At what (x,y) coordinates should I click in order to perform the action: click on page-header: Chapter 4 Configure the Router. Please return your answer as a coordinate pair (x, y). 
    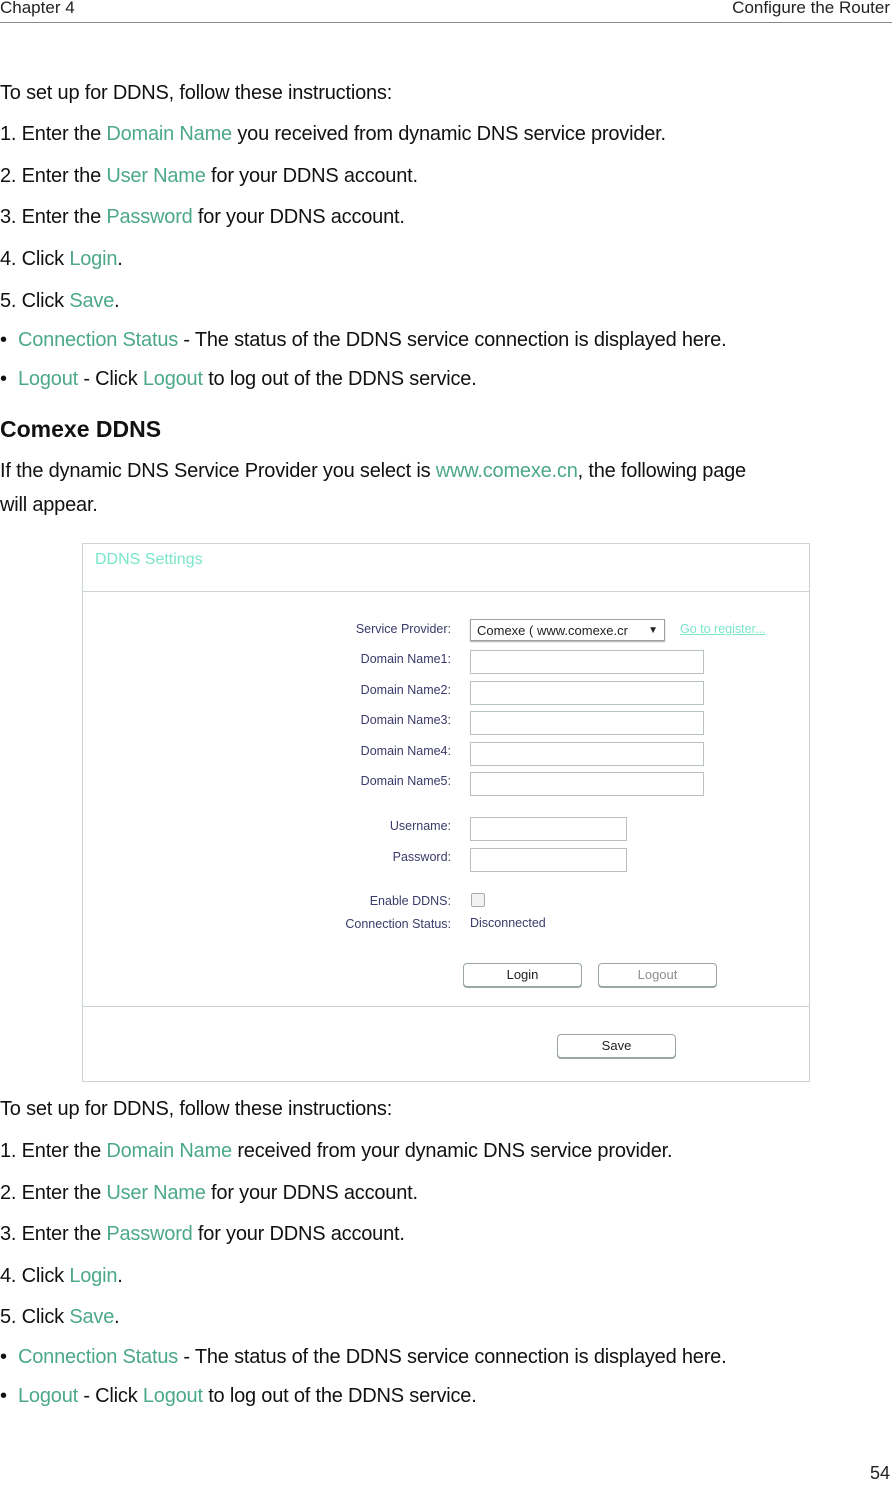
    Looking at the image, I should click on (446, 11).